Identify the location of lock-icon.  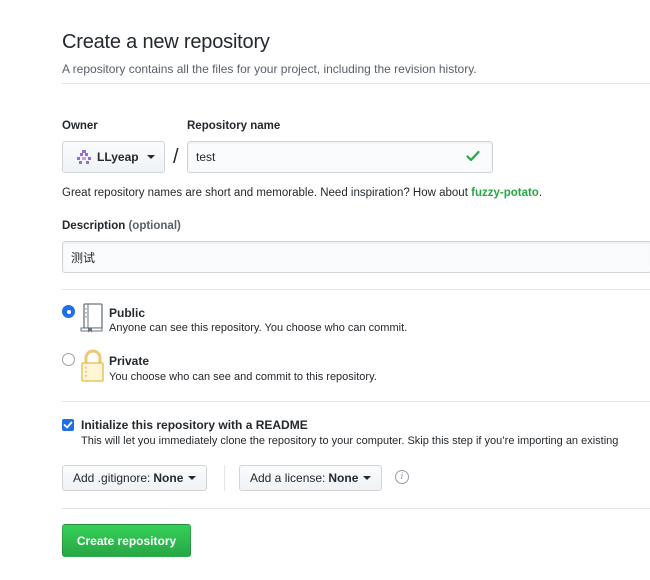
(92, 365).